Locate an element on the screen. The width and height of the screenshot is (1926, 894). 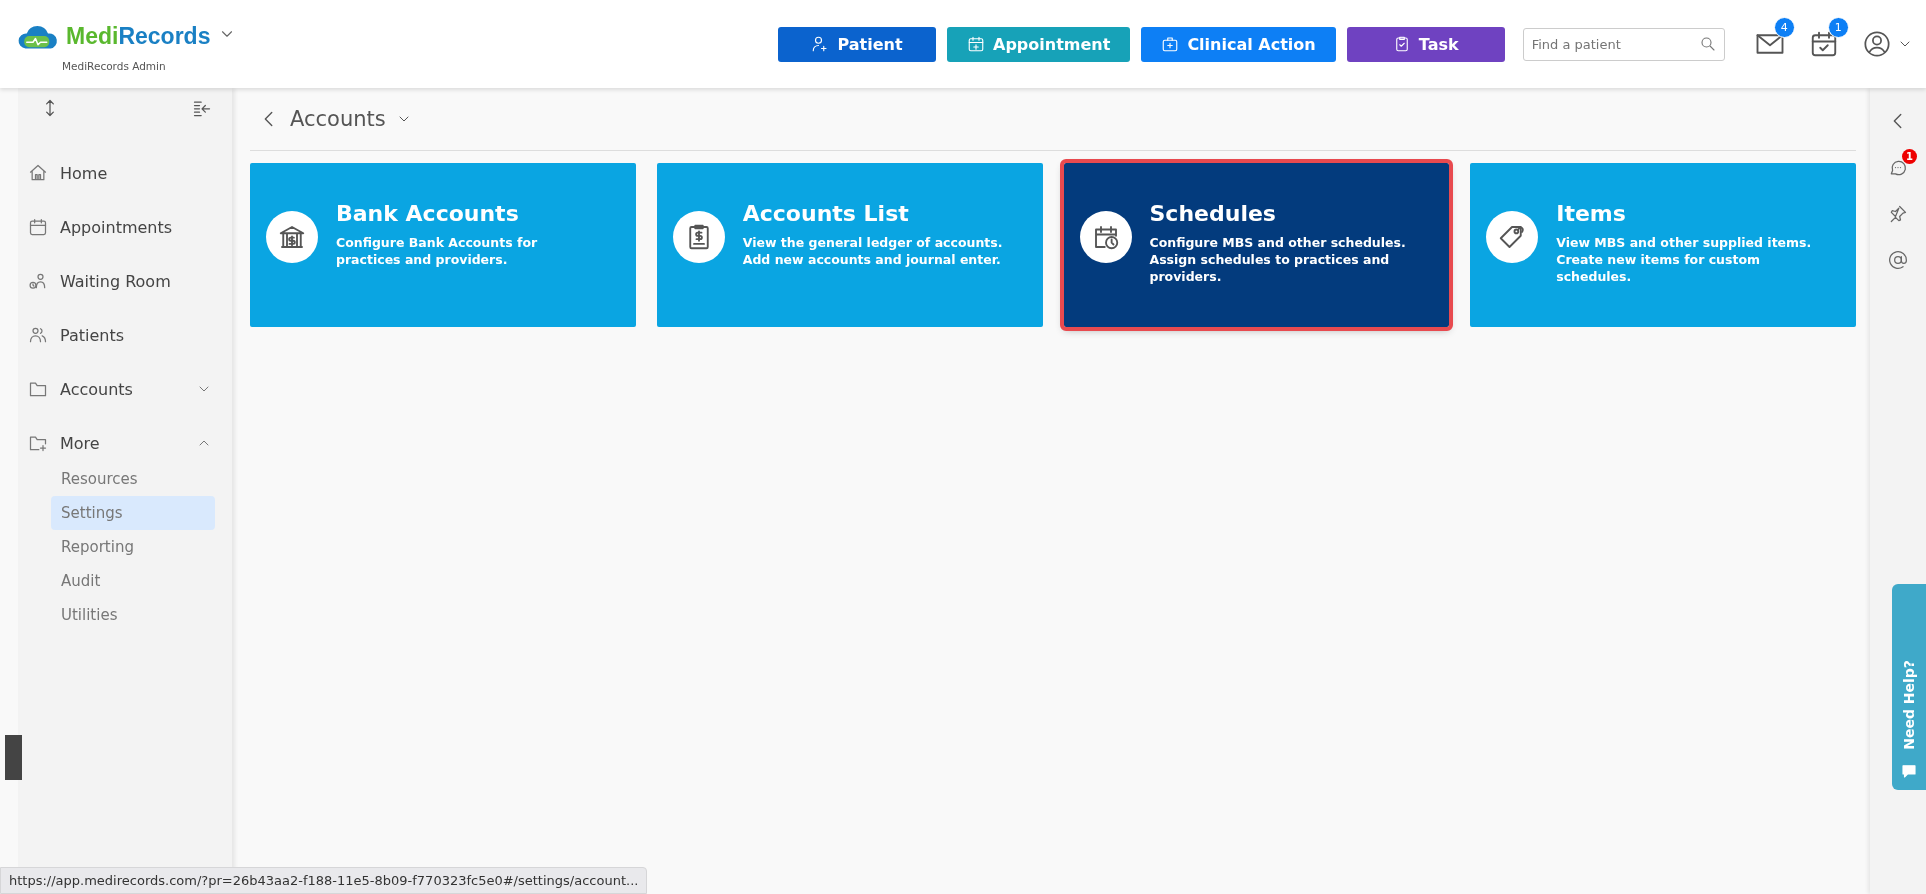
settings-card: Items View MBS and other supplied items. Create new items for custom schedules. is located at coordinates (1663, 245).